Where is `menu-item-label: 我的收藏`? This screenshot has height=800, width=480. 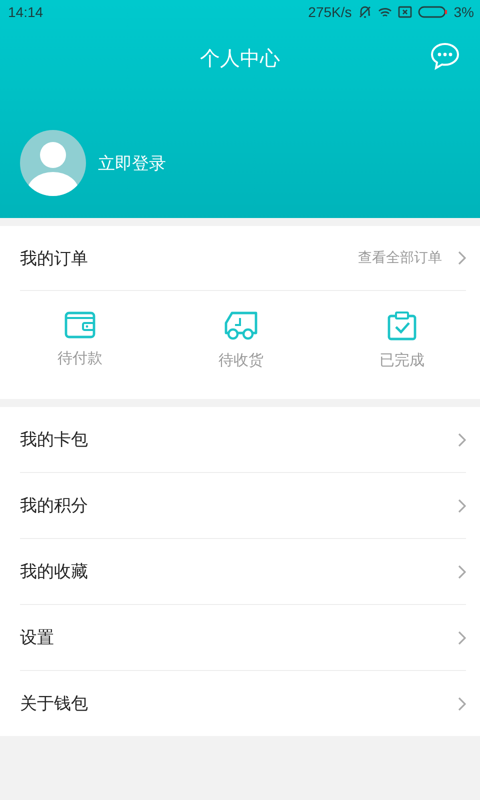 menu-item-label: 我的收藏 is located at coordinates (54, 572).